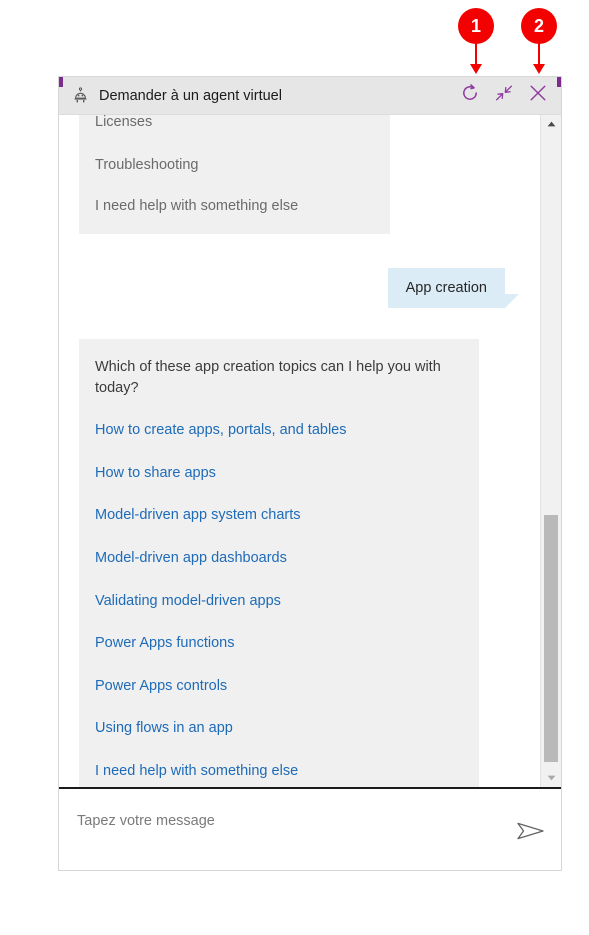 The image size is (589, 935). I want to click on send-button, so click(531, 833).